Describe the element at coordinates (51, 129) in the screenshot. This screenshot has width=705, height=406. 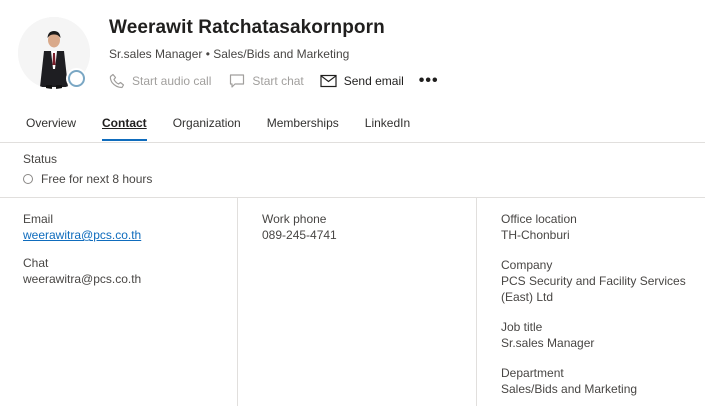
I see `tab-overview: Overview` at that location.